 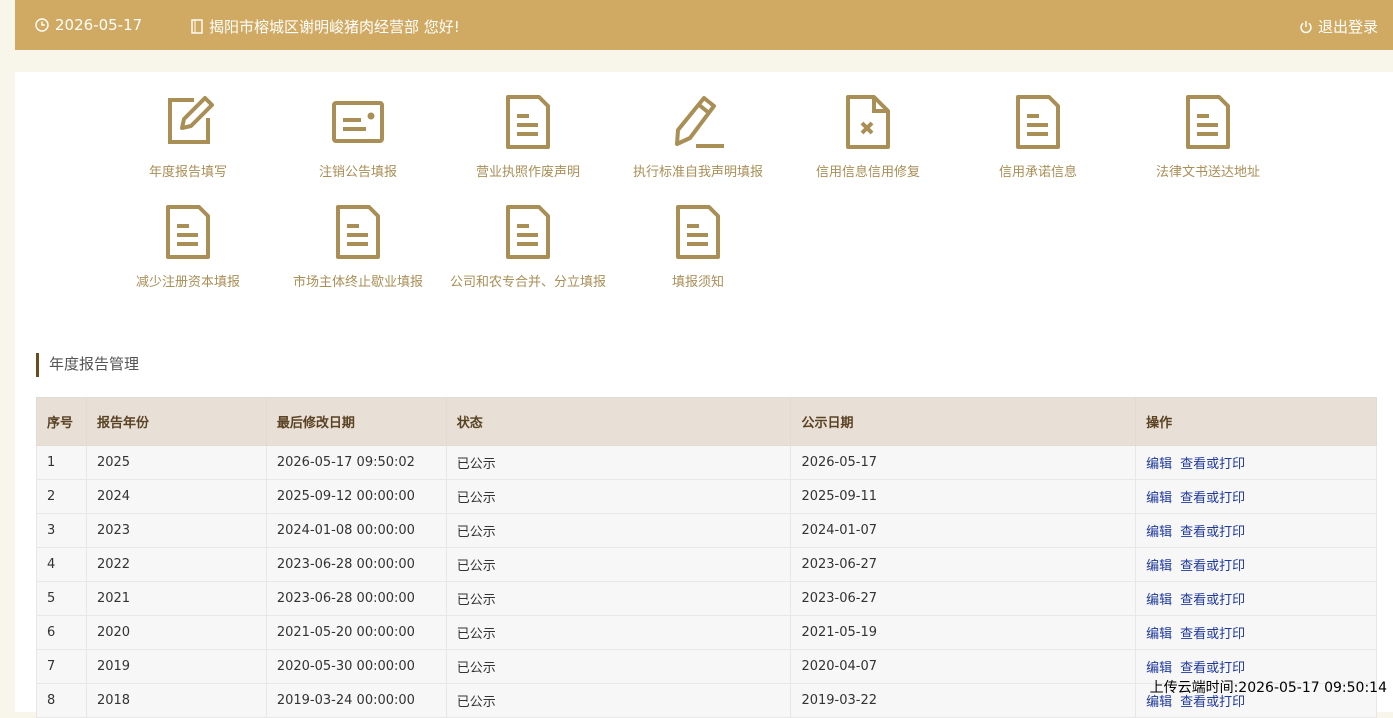 I want to click on greeting: 揭阳市榕城区谢明峻猪肉经营部 您好!, so click(x=325, y=26).